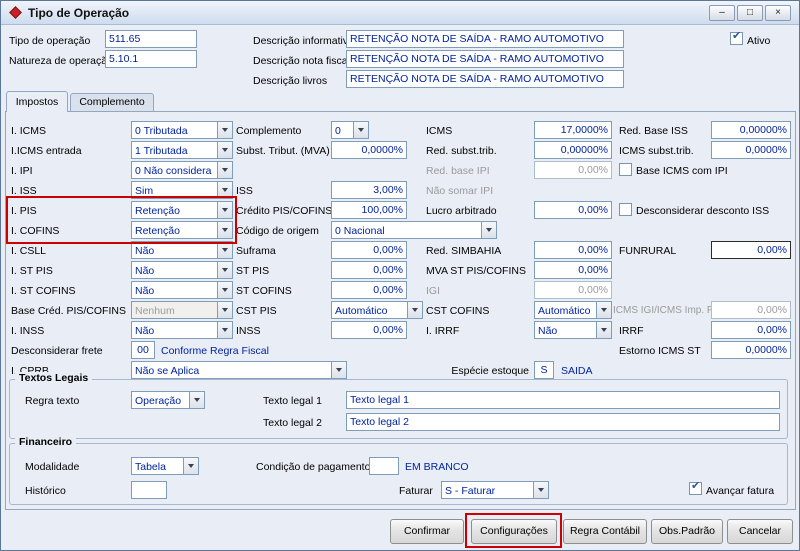 The height and width of the screenshot is (551, 800). Describe the element at coordinates (573, 150) in the screenshot. I see `red-subst-trib-input: 0,00000%` at that location.